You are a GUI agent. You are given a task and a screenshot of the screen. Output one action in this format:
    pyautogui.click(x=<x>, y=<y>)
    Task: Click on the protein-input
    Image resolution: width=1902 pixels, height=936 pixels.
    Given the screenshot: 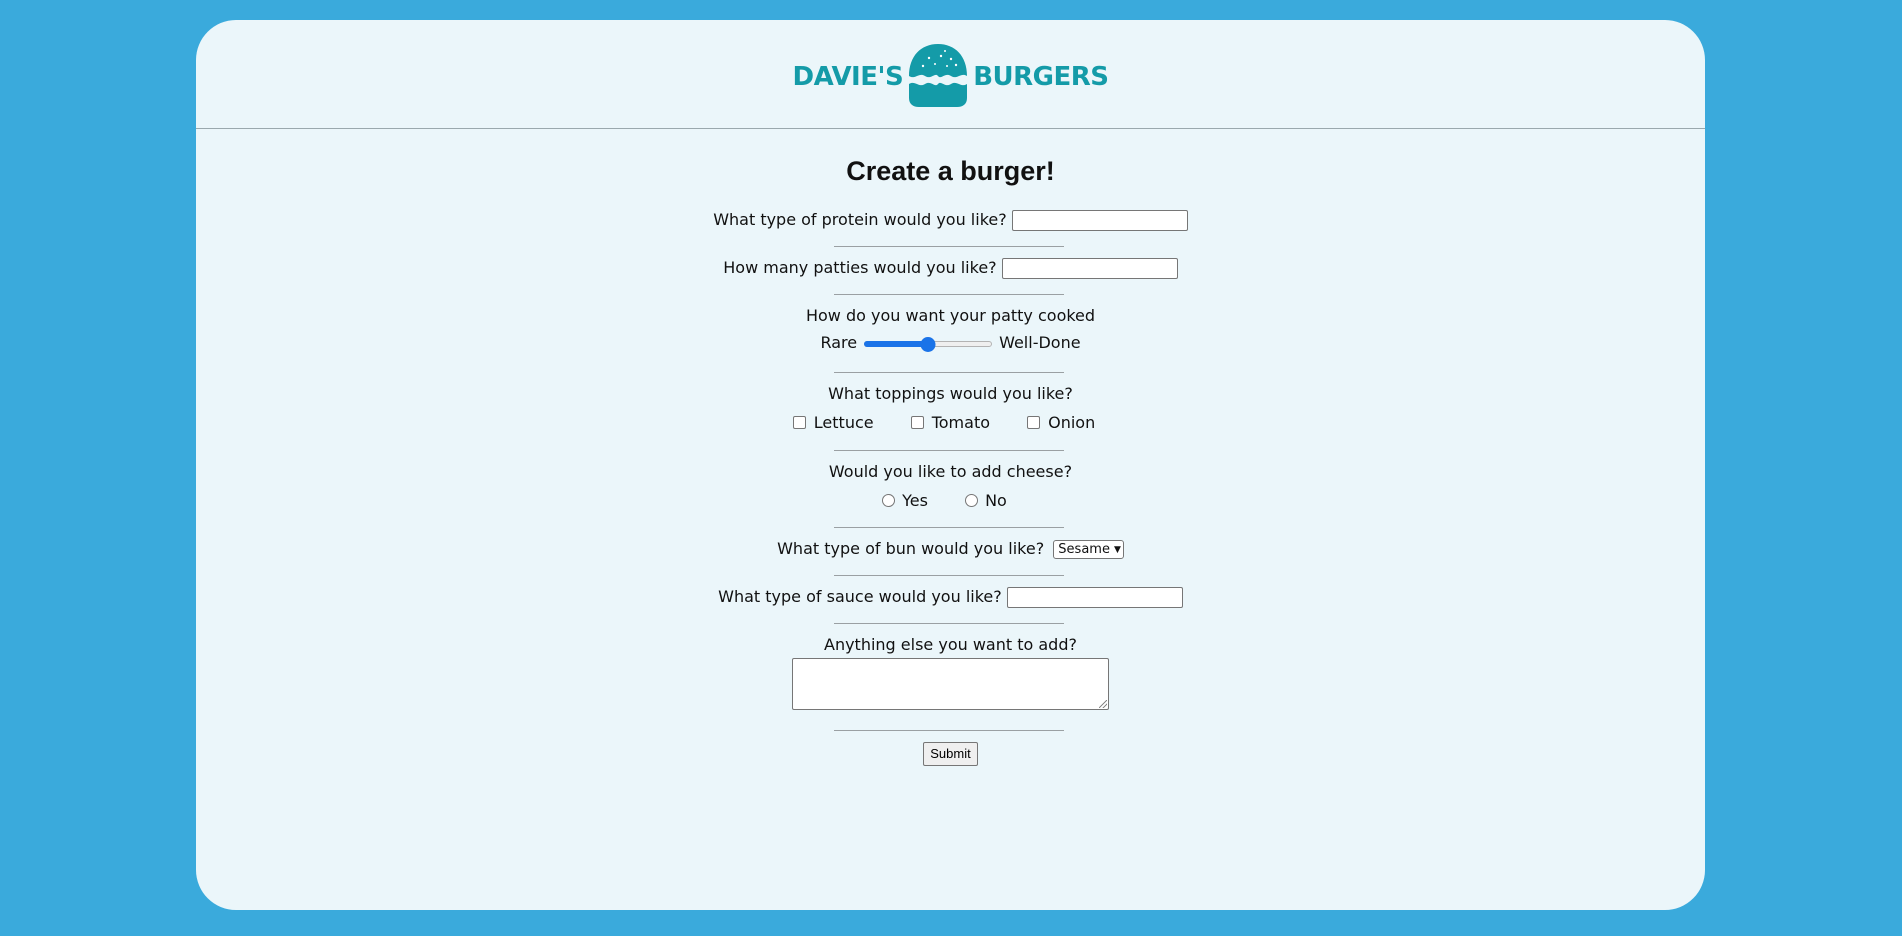 What is the action you would take?
    pyautogui.click(x=1099, y=220)
    